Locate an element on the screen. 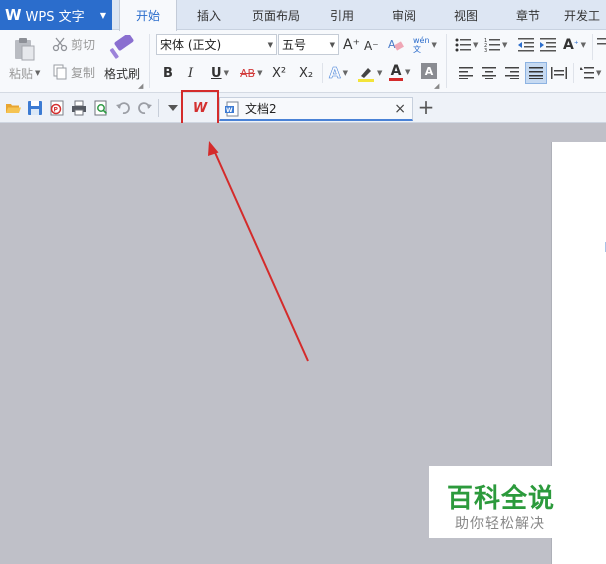 The width and height of the screenshot is (606, 564). align-right-button is located at coordinates (512, 73).